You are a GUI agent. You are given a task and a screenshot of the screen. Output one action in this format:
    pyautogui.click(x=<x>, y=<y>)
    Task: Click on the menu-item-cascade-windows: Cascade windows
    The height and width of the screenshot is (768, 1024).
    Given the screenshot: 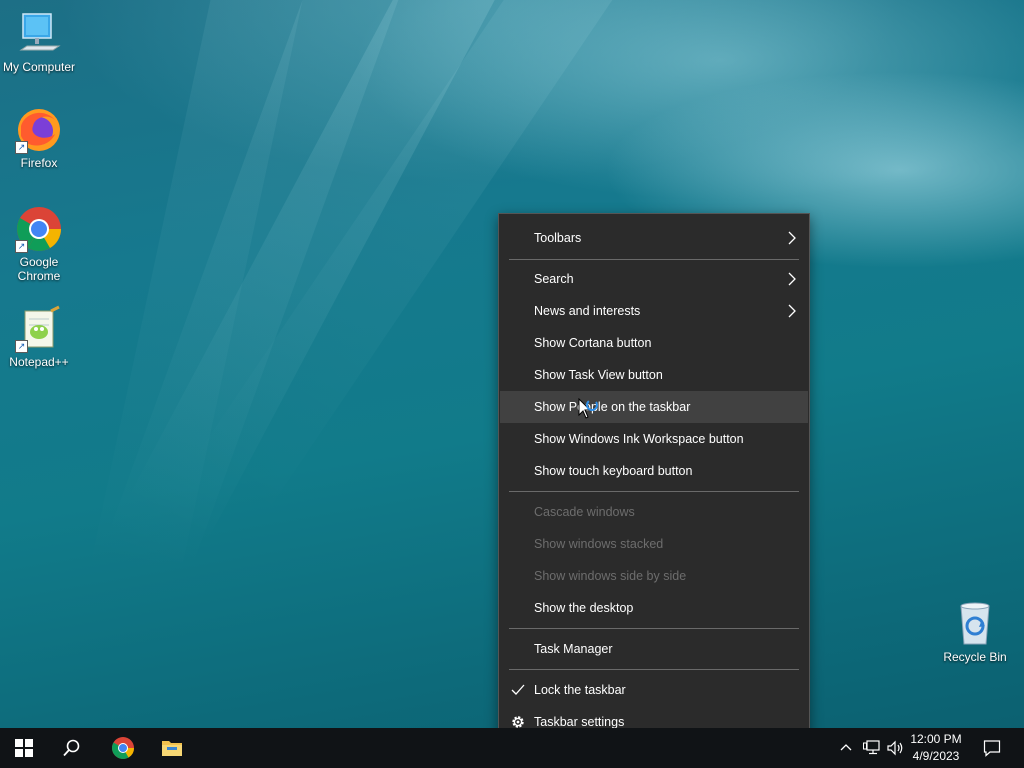 What is the action you would take?
    pyautogui.click(x=654, y=512)
    